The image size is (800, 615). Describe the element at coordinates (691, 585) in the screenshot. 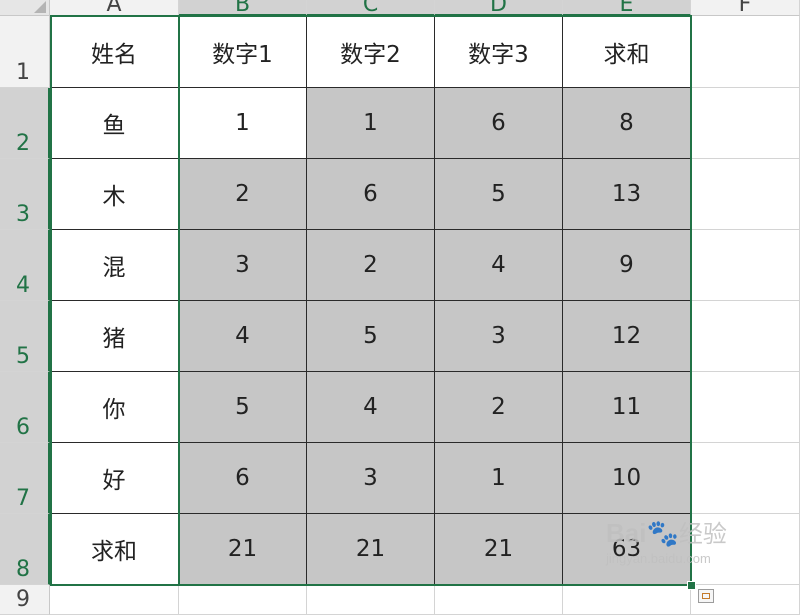

I see `fill-handle` at that location.